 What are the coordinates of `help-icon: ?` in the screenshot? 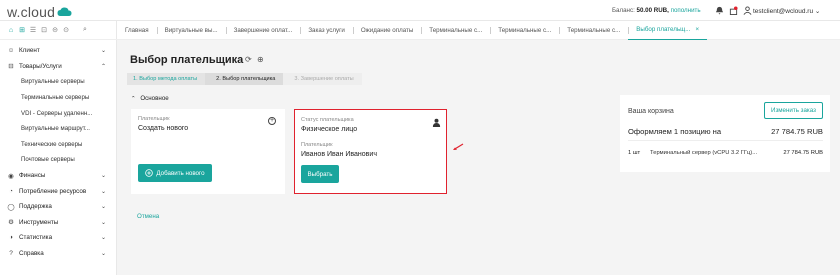 It's located at (11, 254).